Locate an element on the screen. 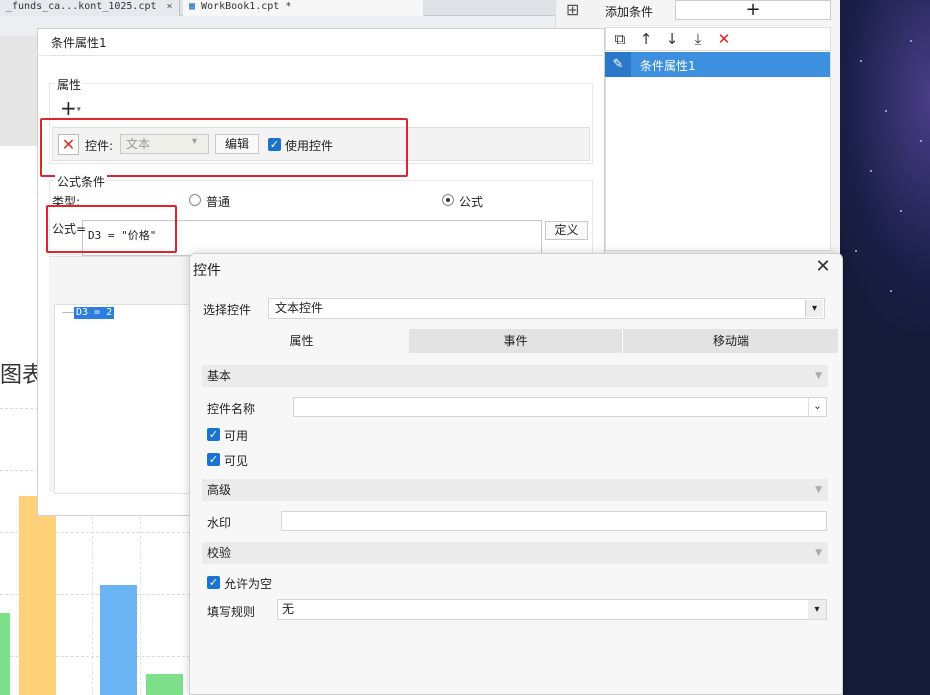  condition-list is located at coordinates (718, 151).